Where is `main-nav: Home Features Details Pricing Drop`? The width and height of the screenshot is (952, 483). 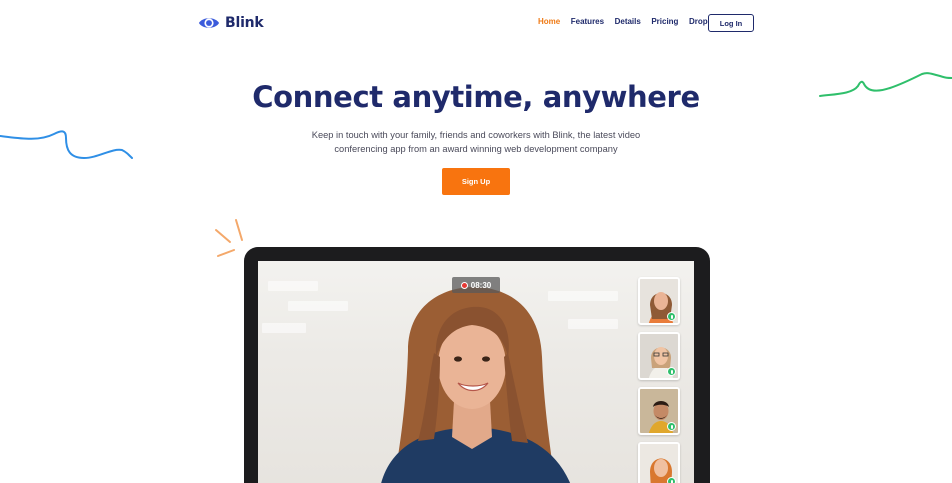
main-nav: Home Features Details Pricing Drop is located at coordinates (631, 21).